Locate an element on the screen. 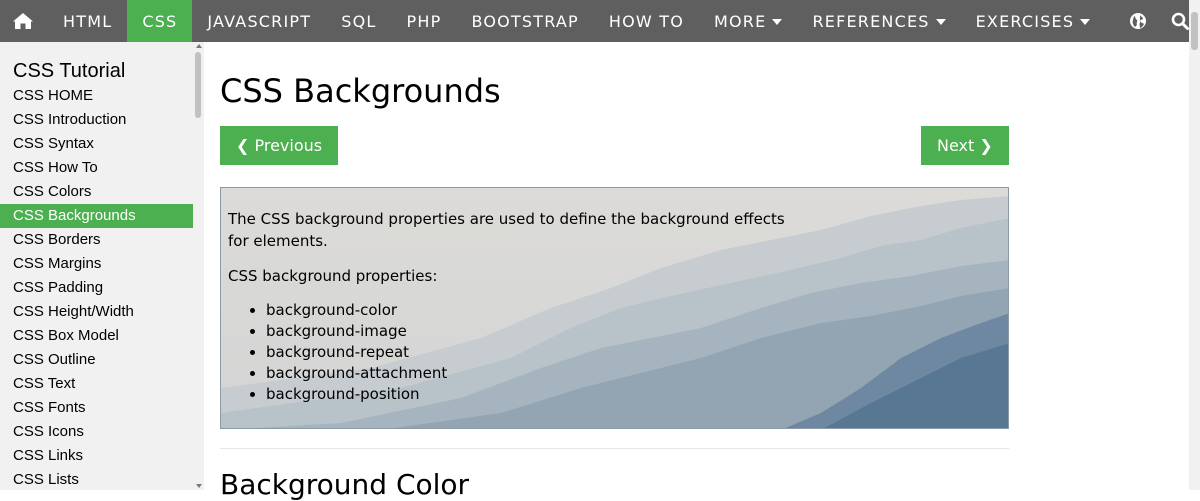 The height and width of the screenshot is (501, 1200). nav-exercises-label: EXERCISES is located at coordinates (1025, 21).